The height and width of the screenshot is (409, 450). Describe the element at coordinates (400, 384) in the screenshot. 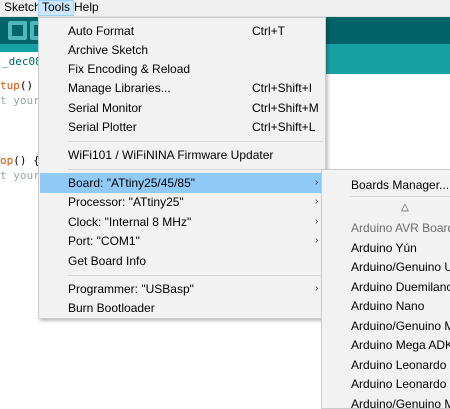

I see `board-item: Arduino Leonardo ETH` at that location.